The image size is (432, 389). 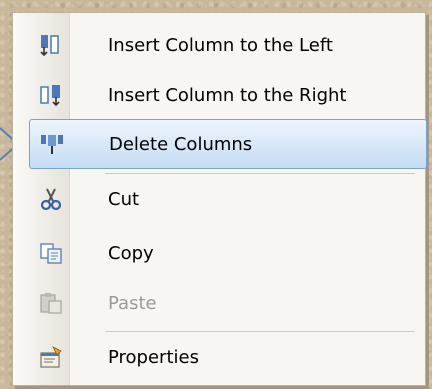 I want to click on menu-item-label: Delete Columns, so click(x=181, y=144).